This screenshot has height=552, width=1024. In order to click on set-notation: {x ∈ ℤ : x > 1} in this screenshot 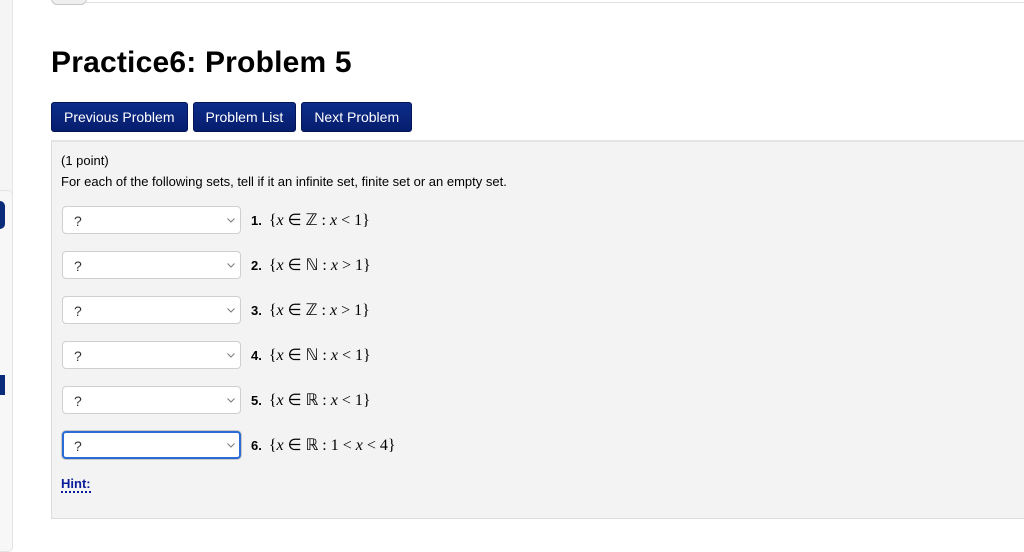, I will do `click(319, 310)`.